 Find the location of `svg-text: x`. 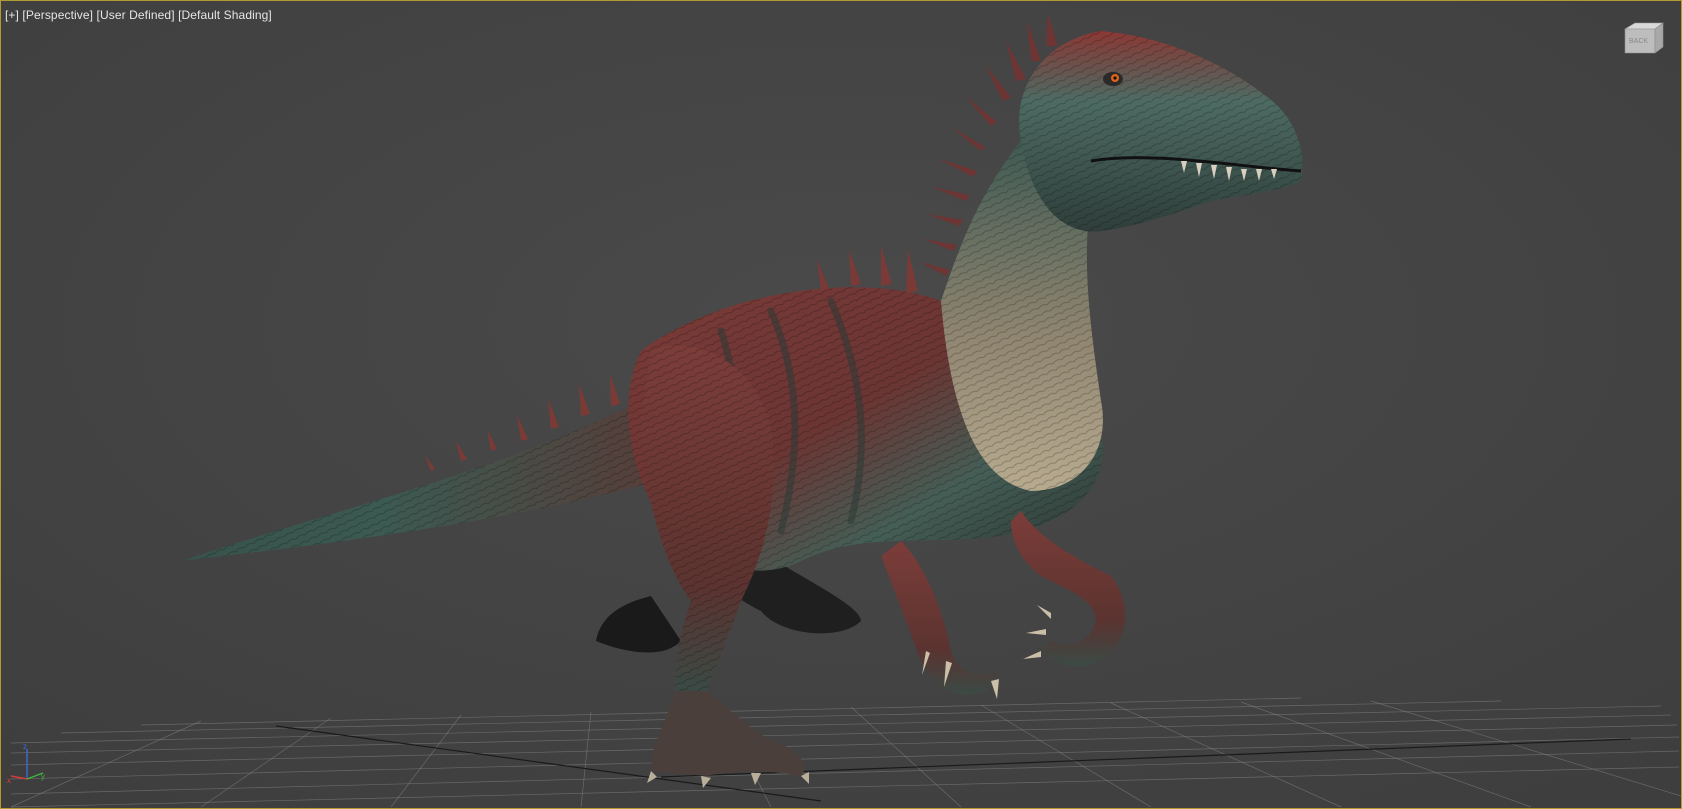

svg-text: x is located at coordinates (9, 780).